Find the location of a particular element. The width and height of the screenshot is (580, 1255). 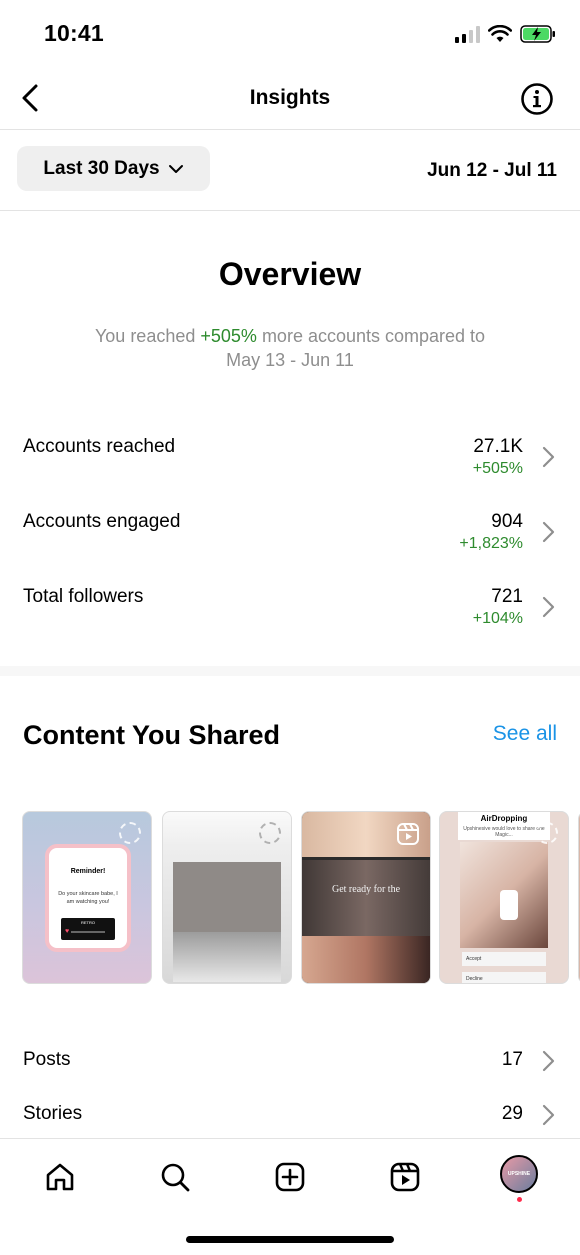

tab-reels is located at coordinates (405, 1177).